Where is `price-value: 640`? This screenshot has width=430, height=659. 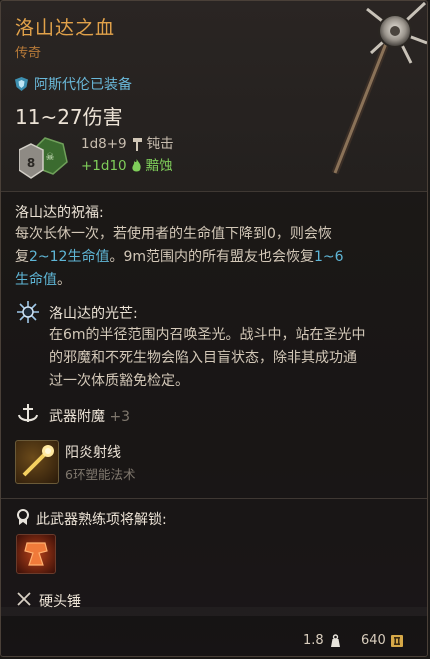 price-value: 640 is located at coordinates (373, 640).